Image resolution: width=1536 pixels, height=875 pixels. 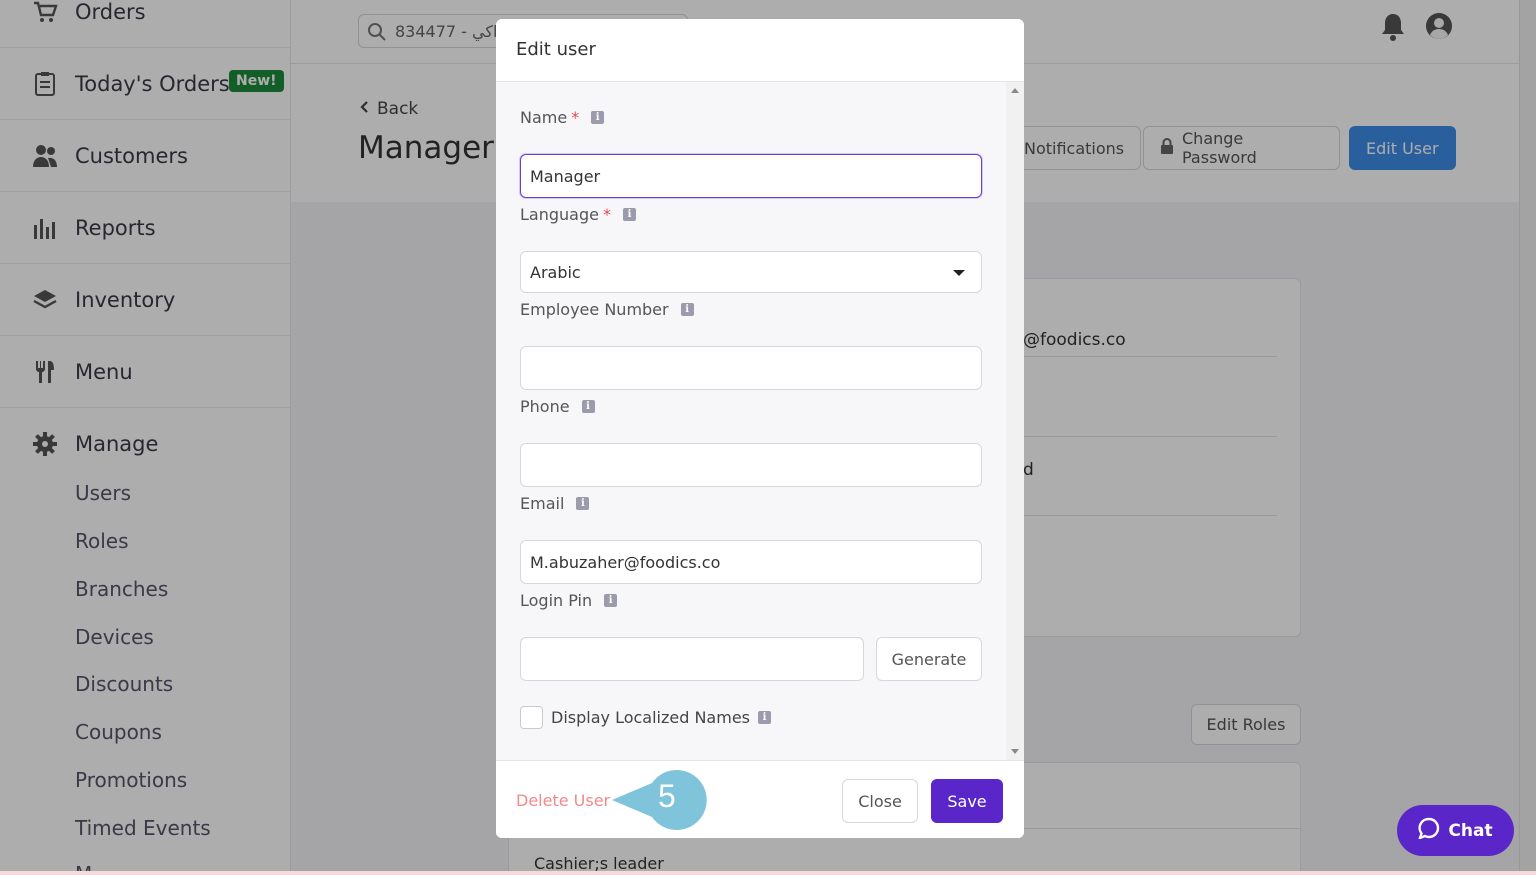 What do you see at coordinates (967, 801) in the screenshot?
I see `save-button: Save` at bounding box center [967, 801].